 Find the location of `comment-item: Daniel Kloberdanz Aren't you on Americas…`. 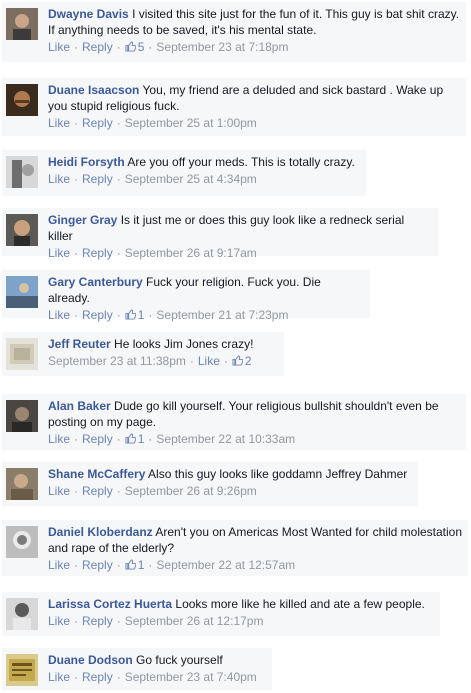

comment-item: Daniel Kloberdanz Aren't you on Americas… is located at coordinates (235, 548).